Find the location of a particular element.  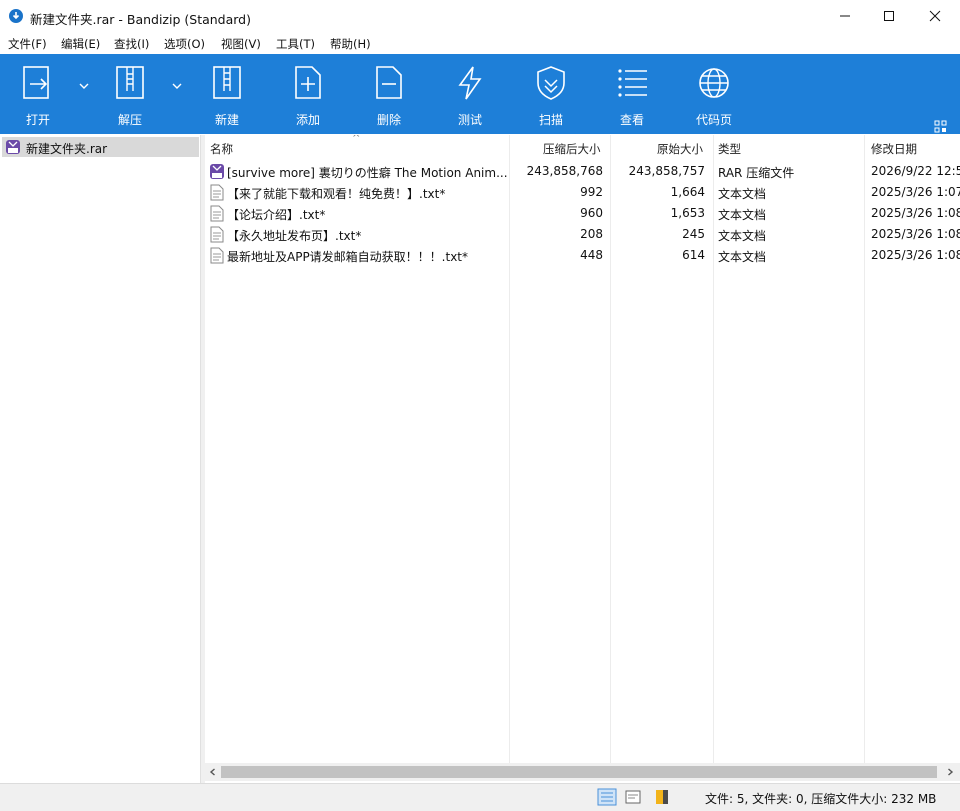

menu-edit: 编辑(E) is located at coordinates (80, 44).